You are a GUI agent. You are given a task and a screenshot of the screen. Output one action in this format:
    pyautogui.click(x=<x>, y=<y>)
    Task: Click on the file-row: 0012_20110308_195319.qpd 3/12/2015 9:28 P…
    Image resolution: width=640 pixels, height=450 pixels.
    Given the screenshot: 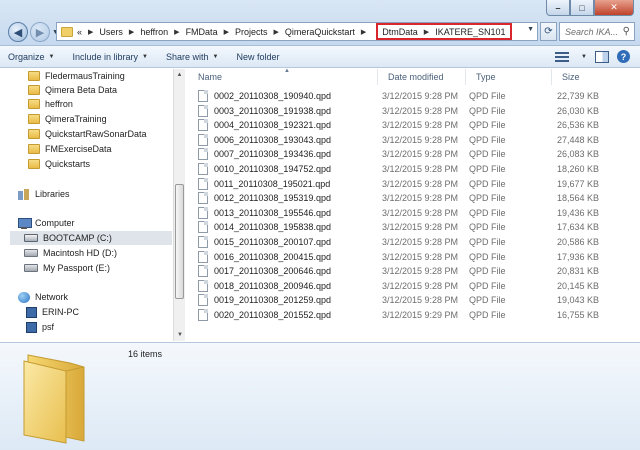 What is the action you would take?
    pyautogui.click(x=400, y=198)
    